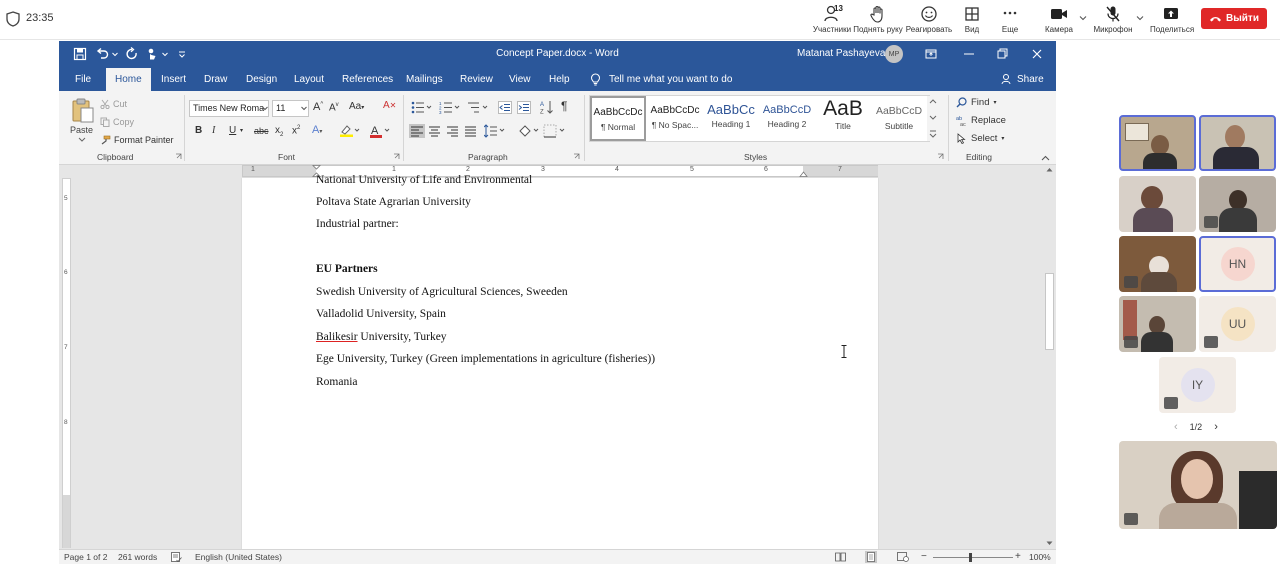  I want to click on scroll-up-icon, so click(1049, 169).